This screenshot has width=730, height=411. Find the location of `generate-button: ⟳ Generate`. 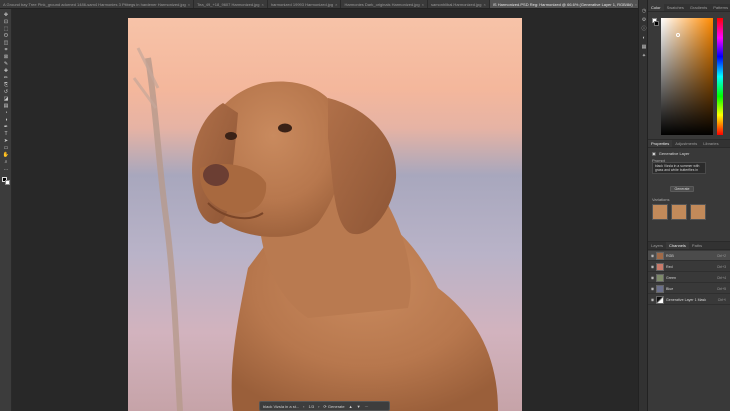

generate-button: ⟳ Generate is located at coordinates (333, 406).